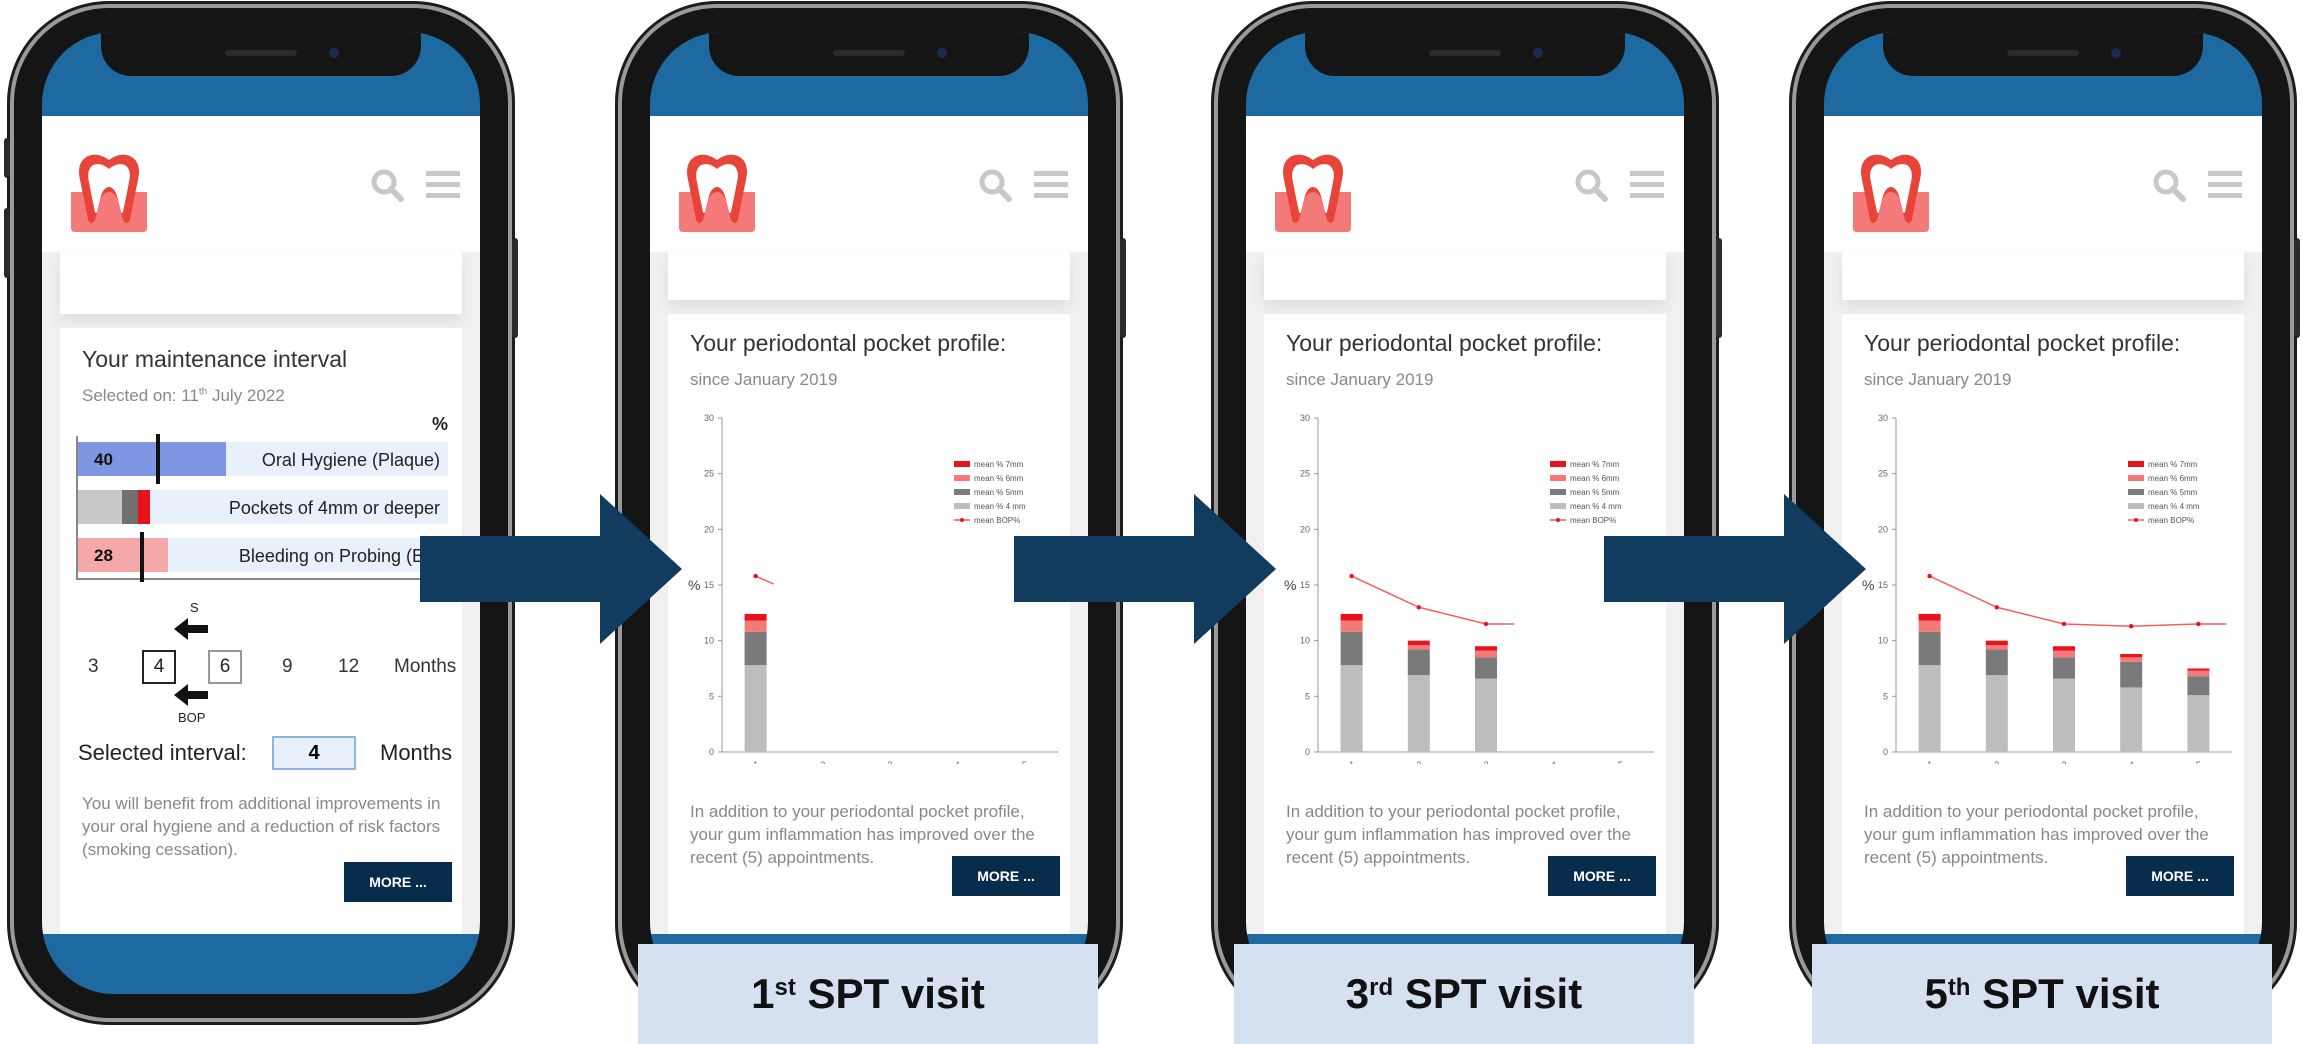 This screenshot has height=1044, width=2303. What do you see at coordinates (416, 752) in the screenshot?
I see `selected-interval-unit: Months` at bounding box center [416, 752].